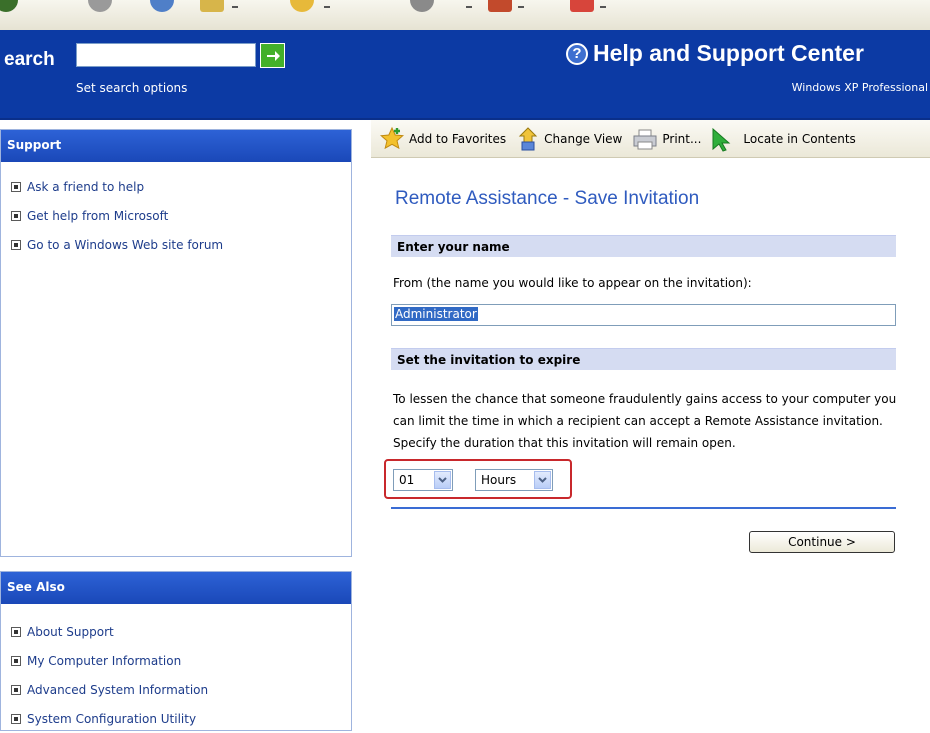  What do you see at coordinates (100, 6) in the screenshot?
I see `forward-icon` at bounding box center [100, 6].